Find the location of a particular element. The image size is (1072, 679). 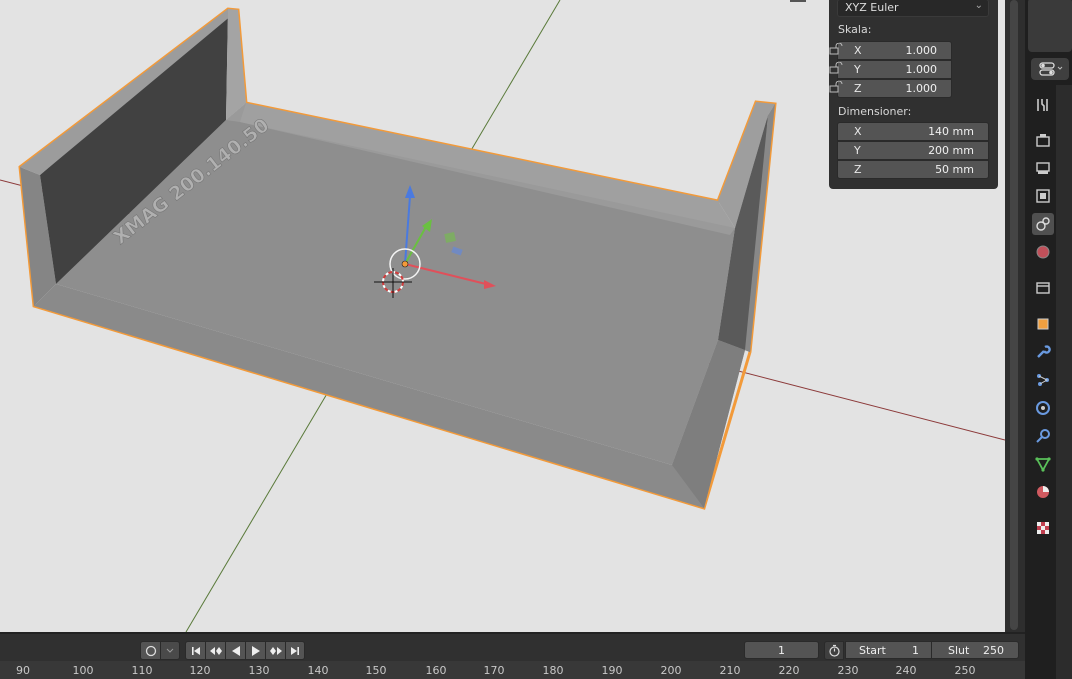

texture-icon is located at coordinates (1043, 528).